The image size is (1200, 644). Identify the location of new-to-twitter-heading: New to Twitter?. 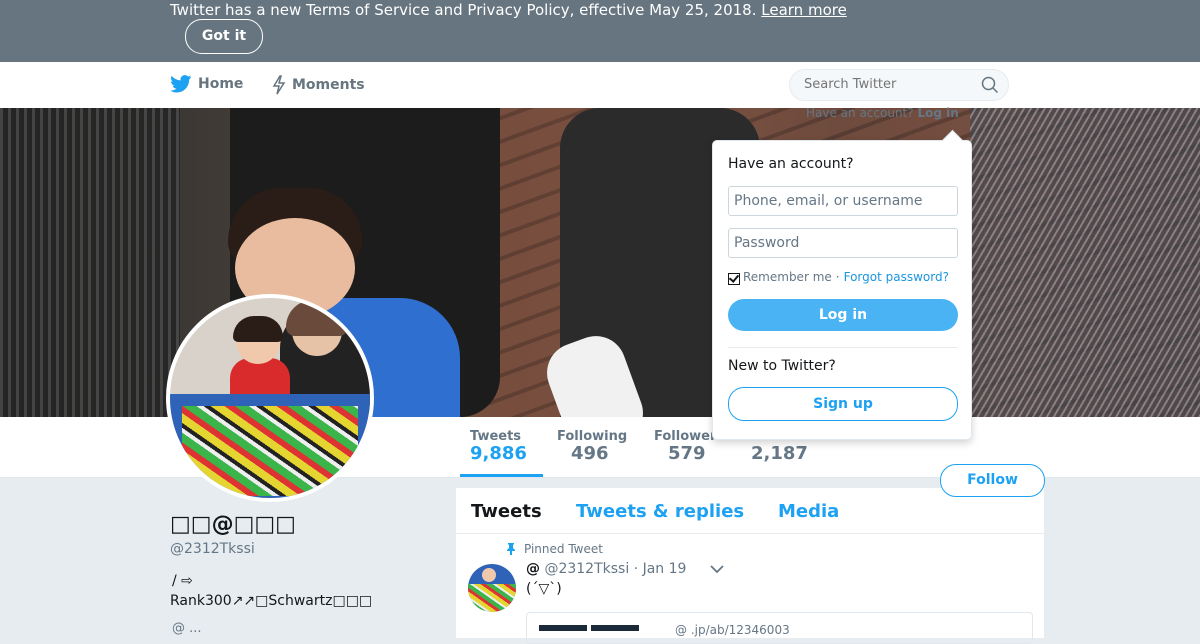
(782, 366).